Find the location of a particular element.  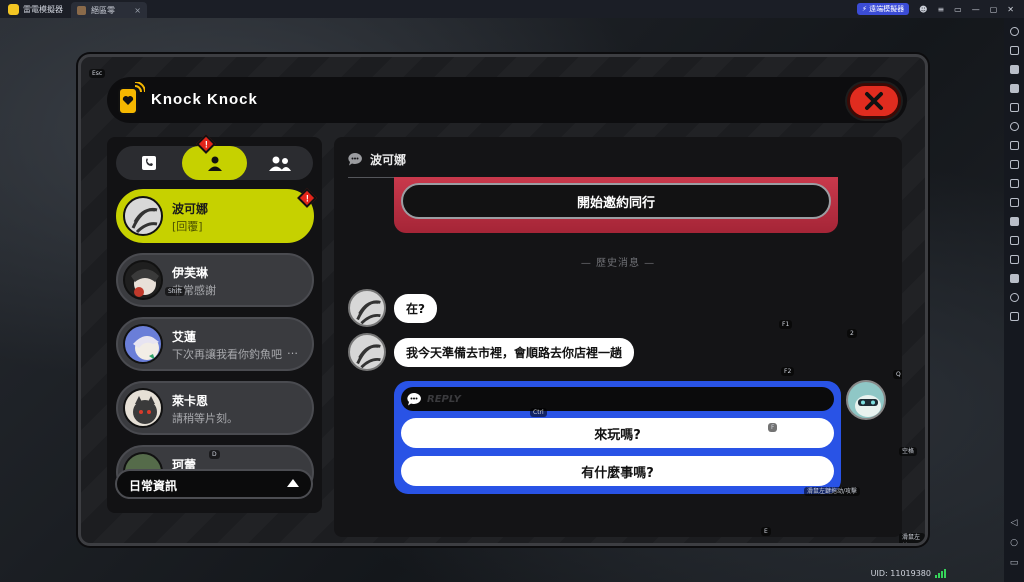

message-bubble: 我今天準備去市裡，會順路去你店裡一趟 is located at coordinates (514, 352).